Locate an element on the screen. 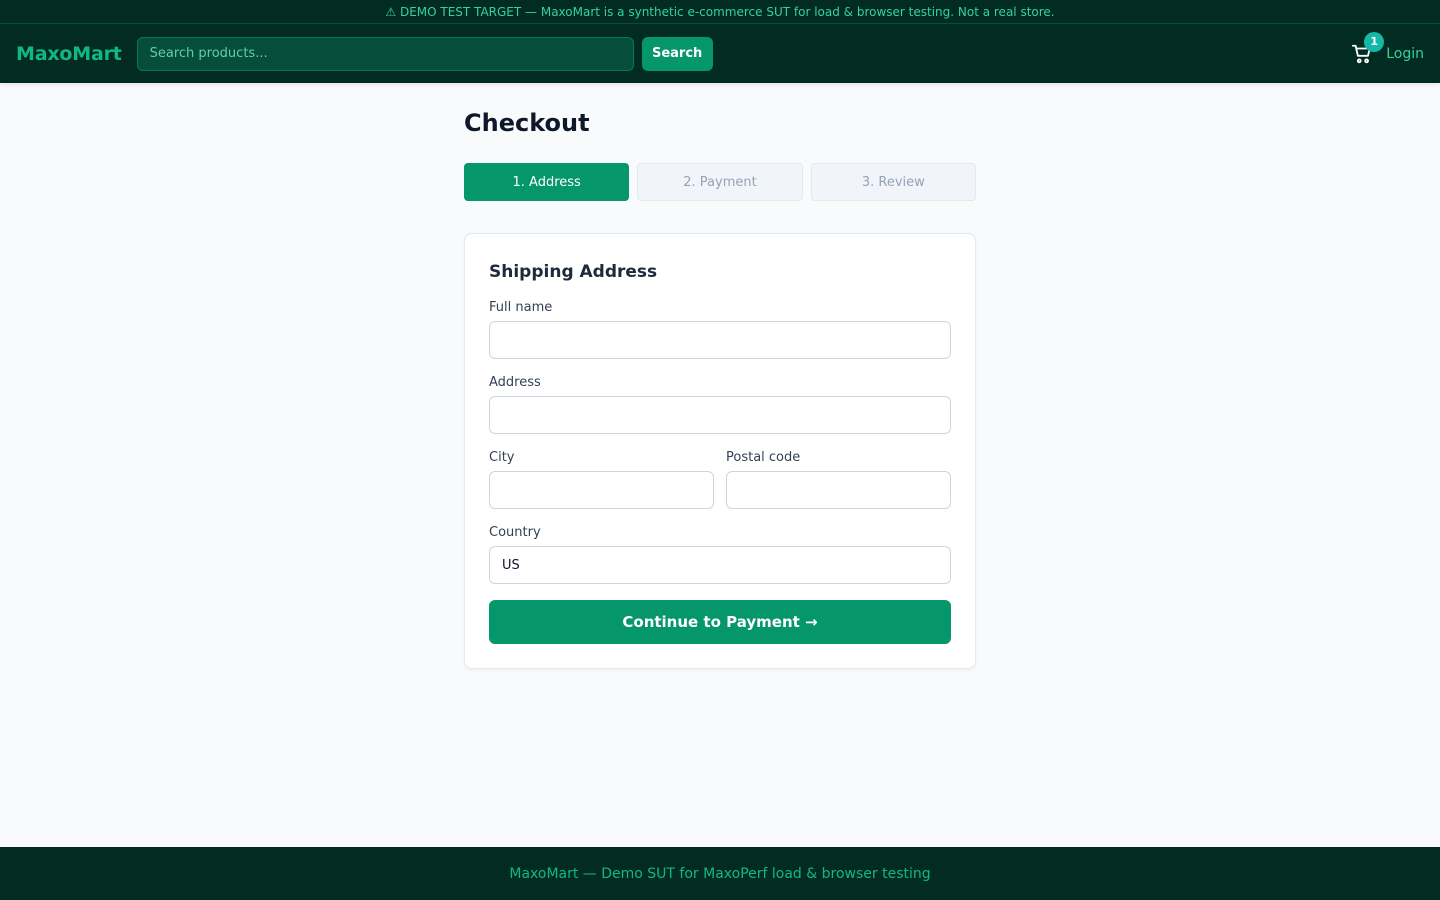 This screenshot has width=1440, height=900. step-payment: 2. Payment is located at coordinates (720, 182).